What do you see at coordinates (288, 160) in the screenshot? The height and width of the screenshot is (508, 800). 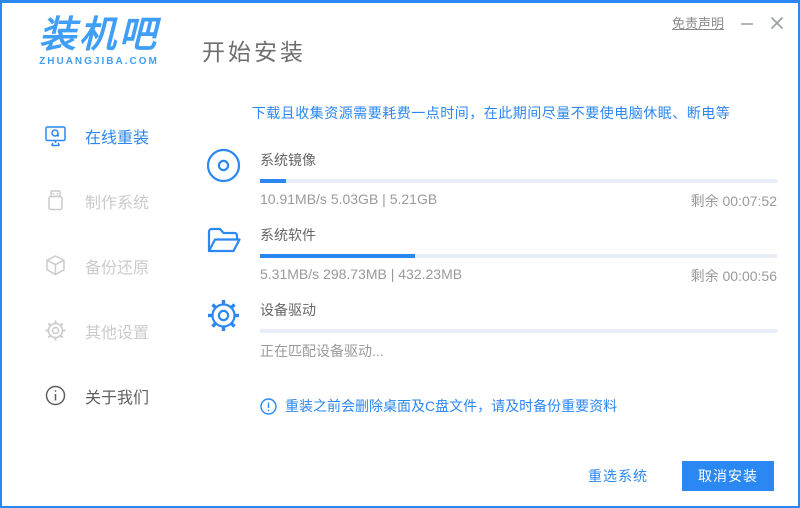 I see `task-title: 系统镜像` at bounding box center [288, 160].